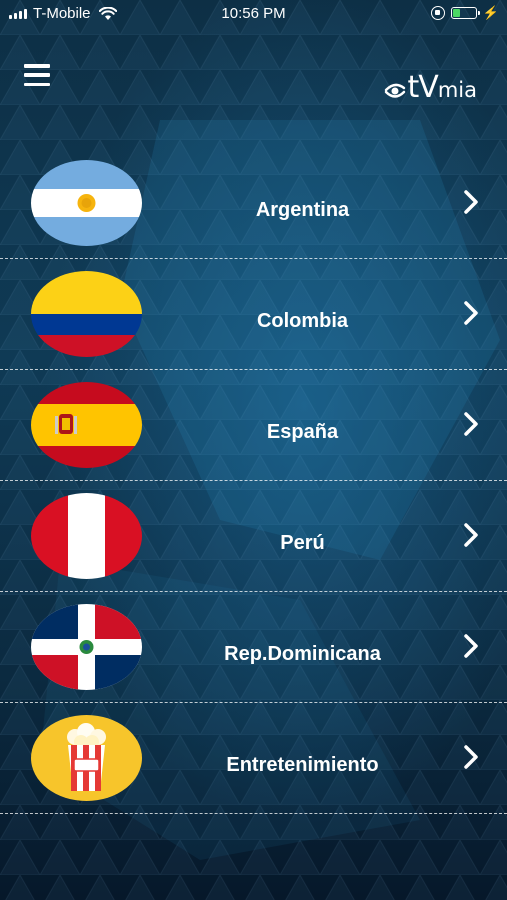 Image resolution: width=507 pixels, height=900 pixels. What do you see at coordinates (253, 14) in the screenshot?
I see `status-bar: T-Mobile 10:56 PM ⚡` at bounding box center [253, 14].